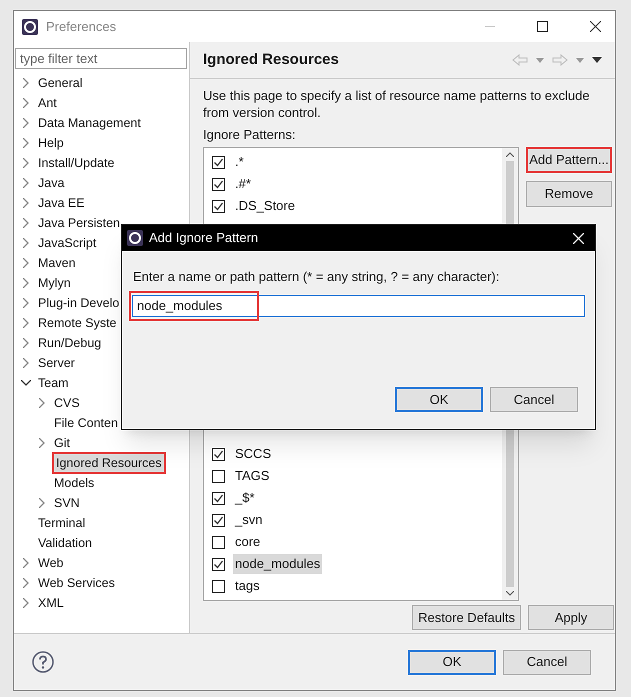 The width and height of the screenshot is (631, 697). What do you see at coordinates (203, 238) in the screenshot?
I see `dialog-title: Add Ignore Pattern` at bounding box center [203, 238].